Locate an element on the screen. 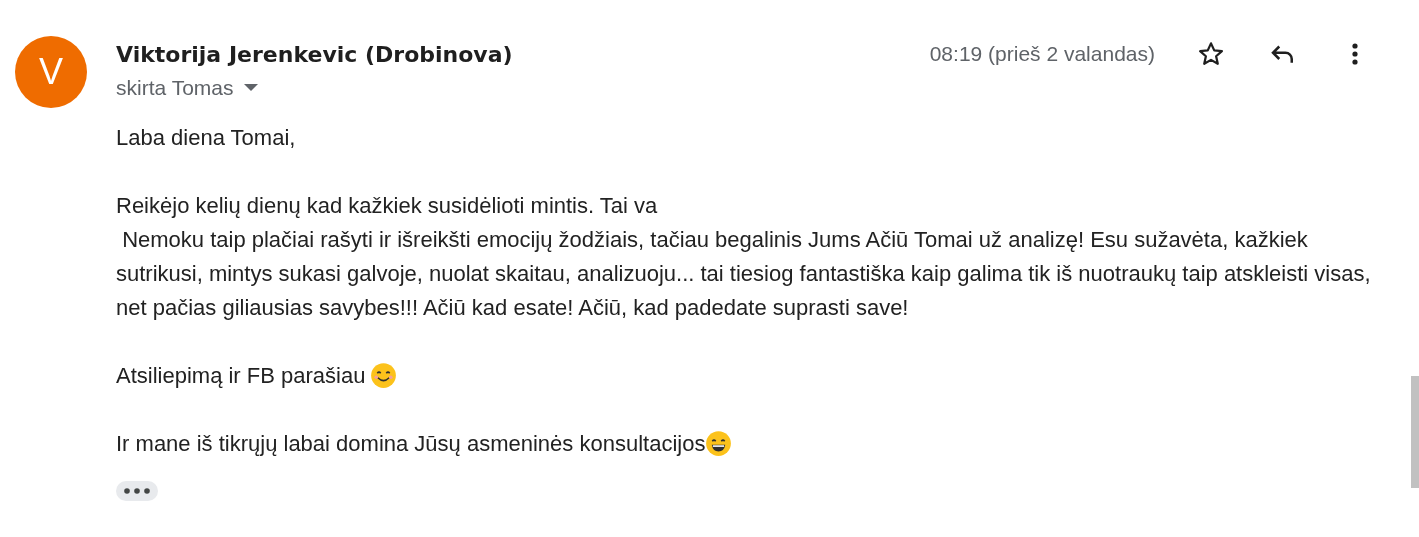 This screenshot has height=537, width=1419. message-paragraph: Ir mane iš tikrųjų labai domina Jūsų asmeninės konsultacijos is located at coordinates (411, 443).